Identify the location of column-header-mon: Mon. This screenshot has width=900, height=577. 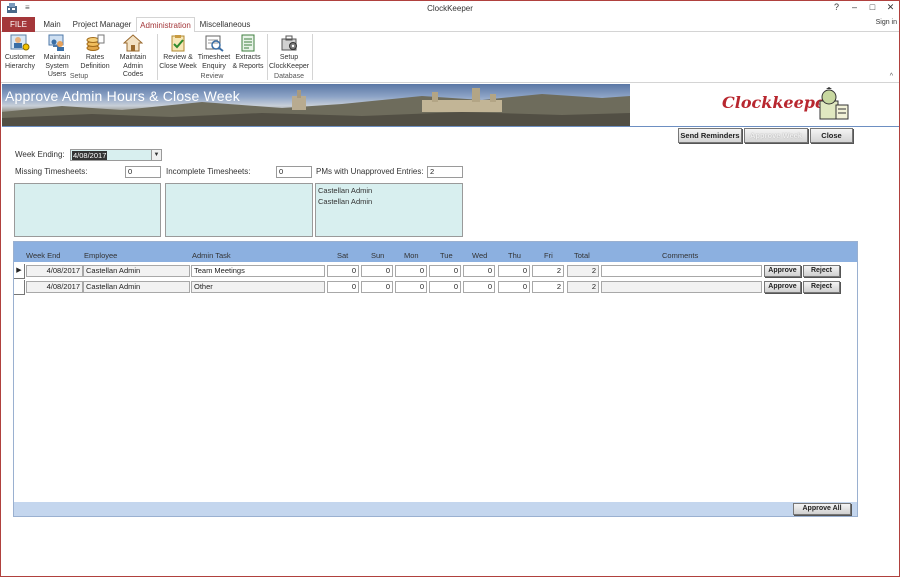
(411, 255).